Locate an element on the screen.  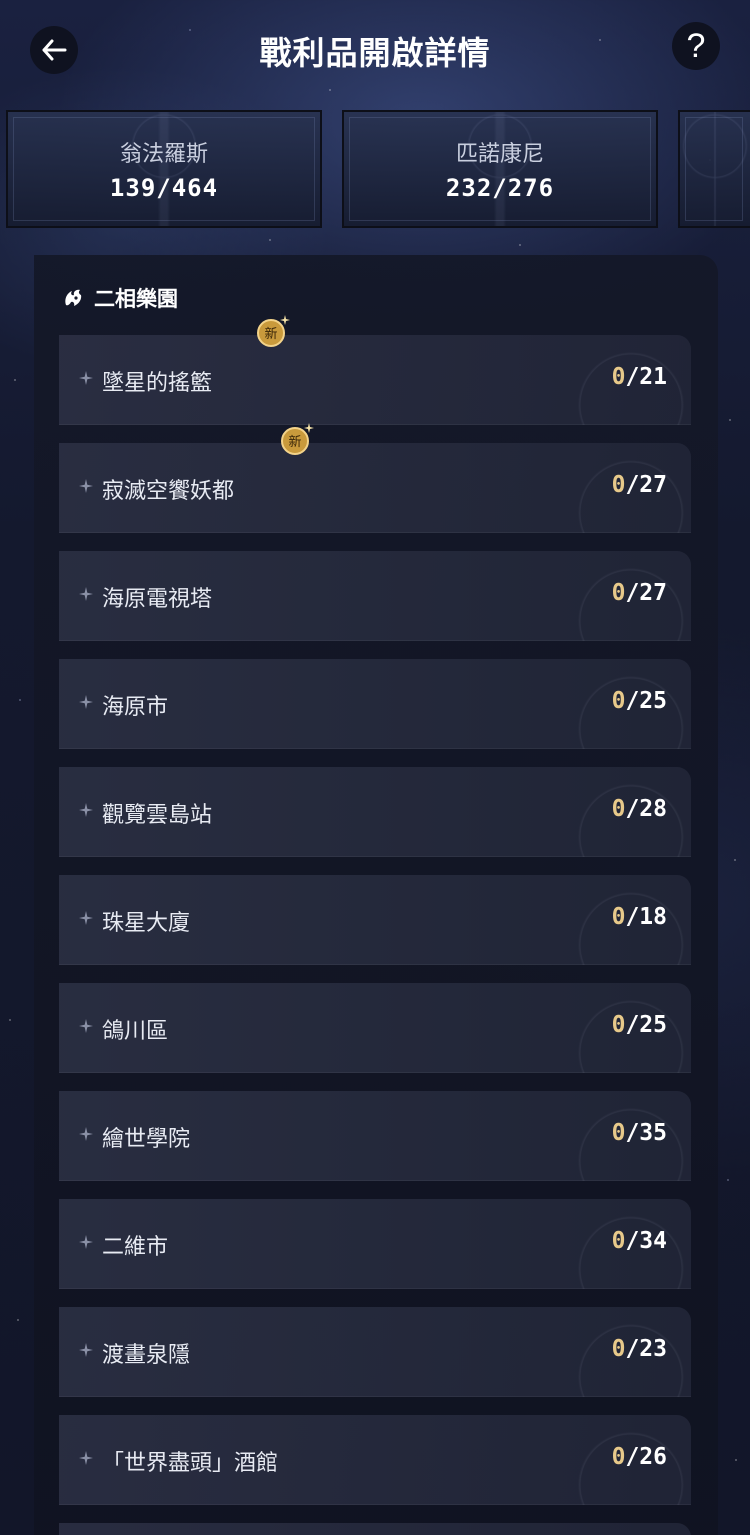
tab-2-partial is located at coordinates (714, 169).